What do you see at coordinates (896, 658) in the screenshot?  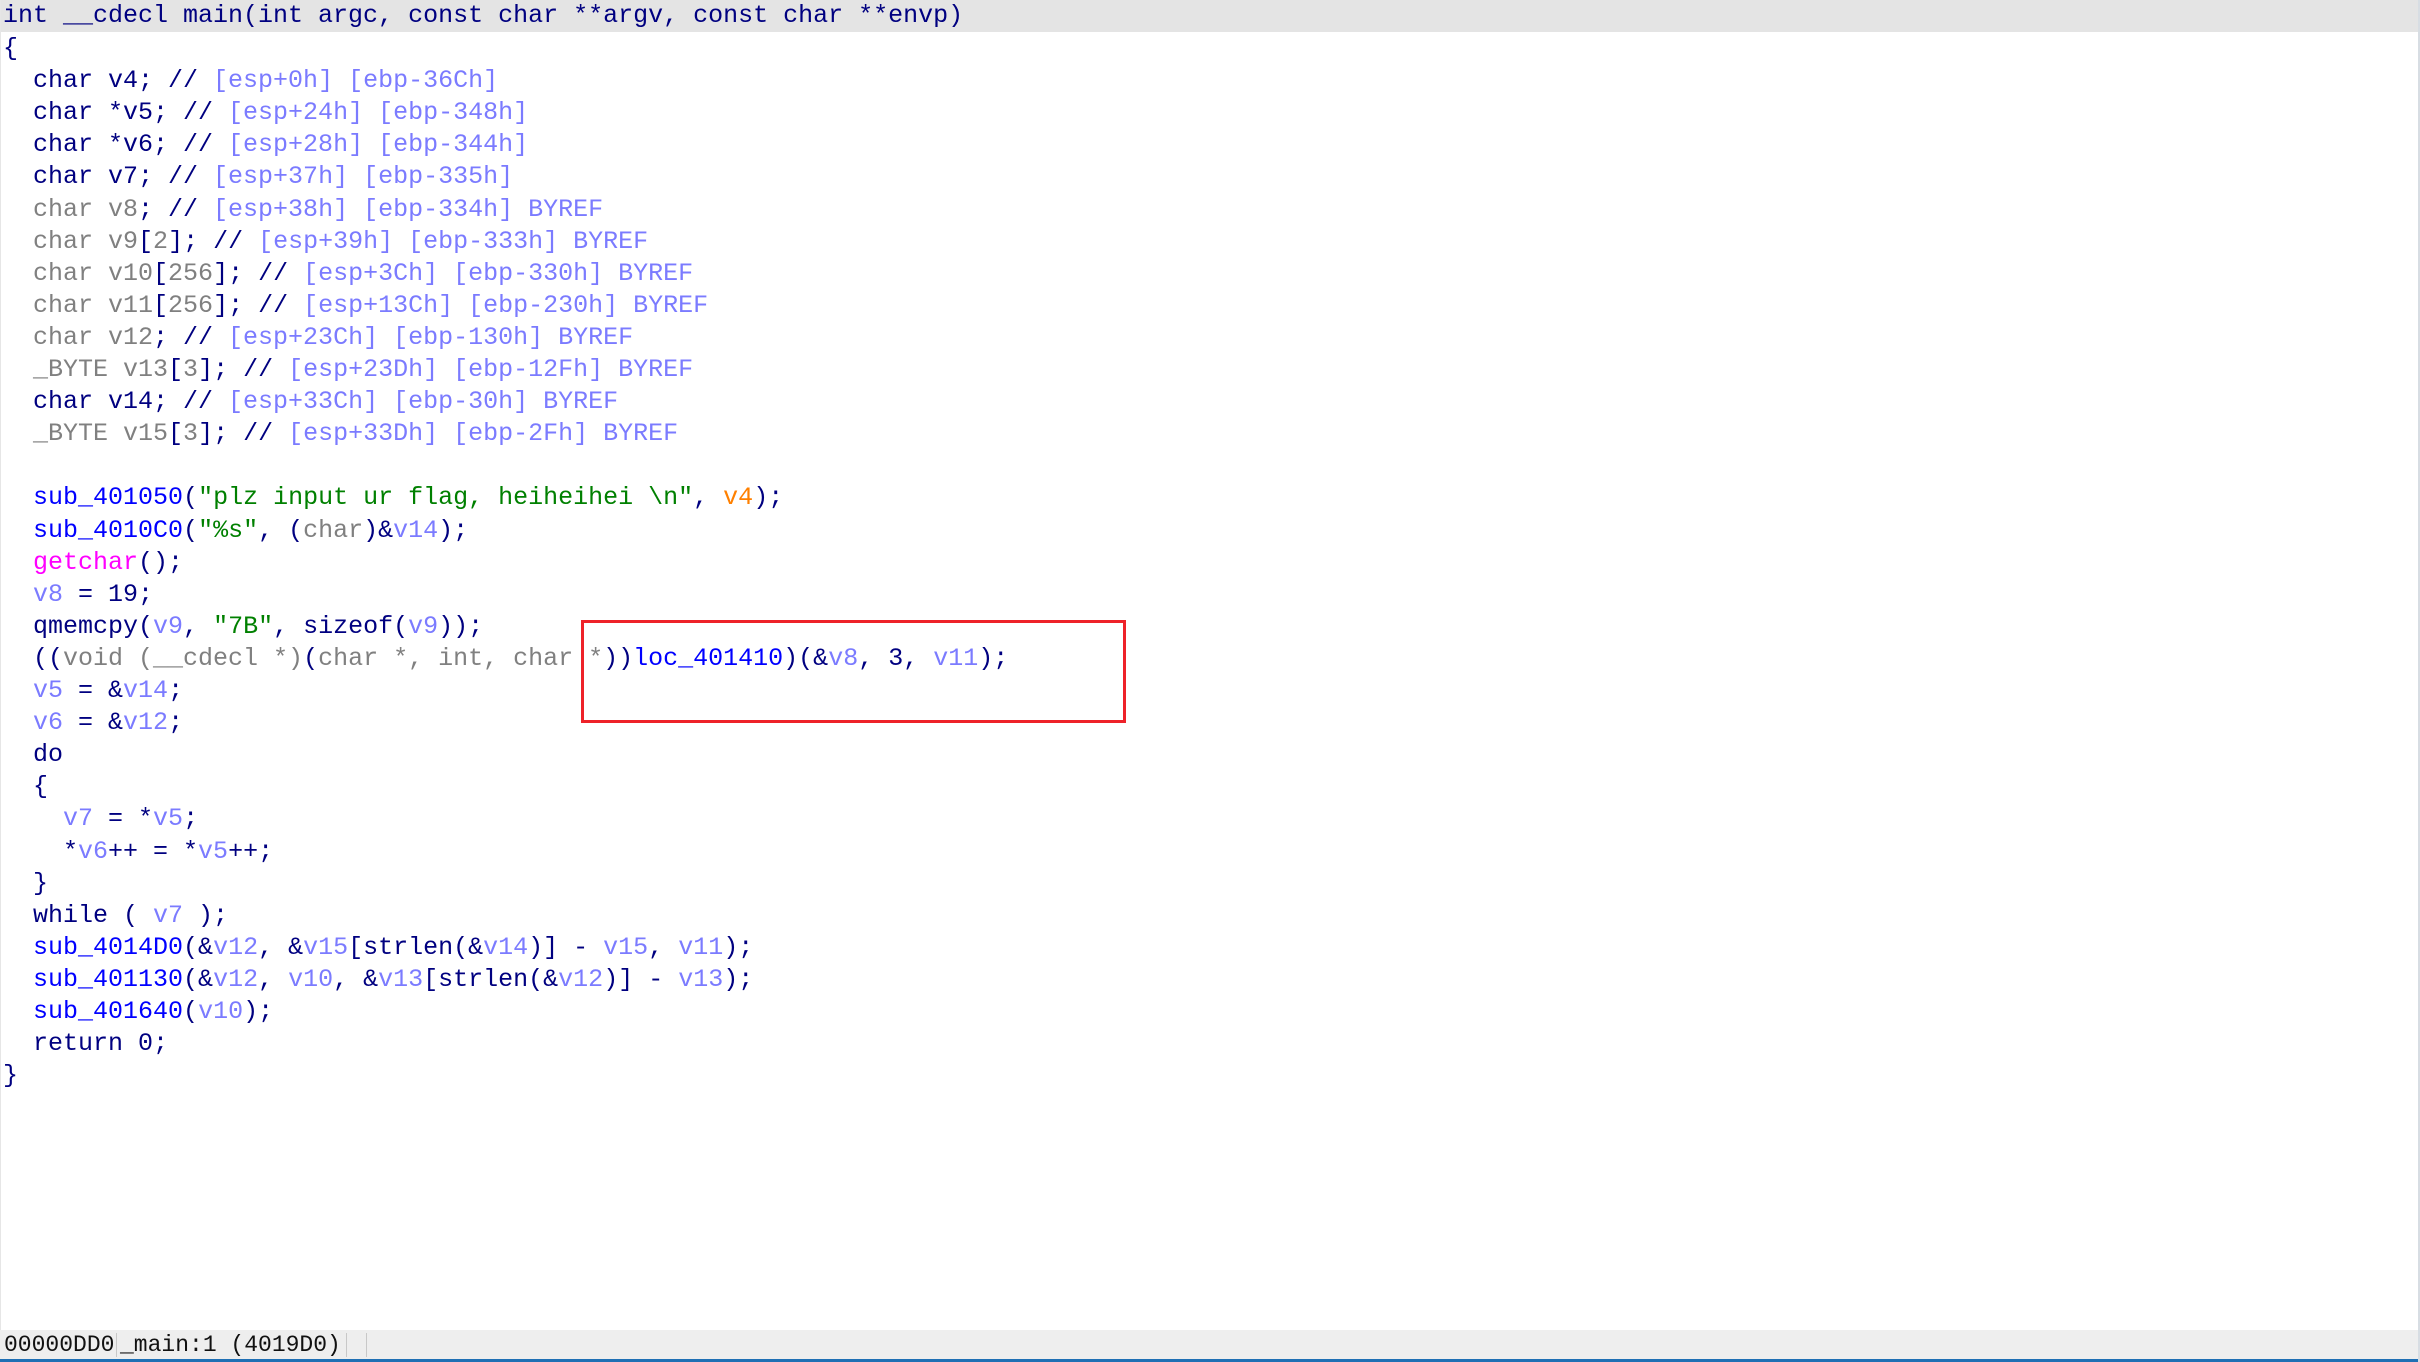 I see `code-token: , 3,` at bounding box center [896, 658].